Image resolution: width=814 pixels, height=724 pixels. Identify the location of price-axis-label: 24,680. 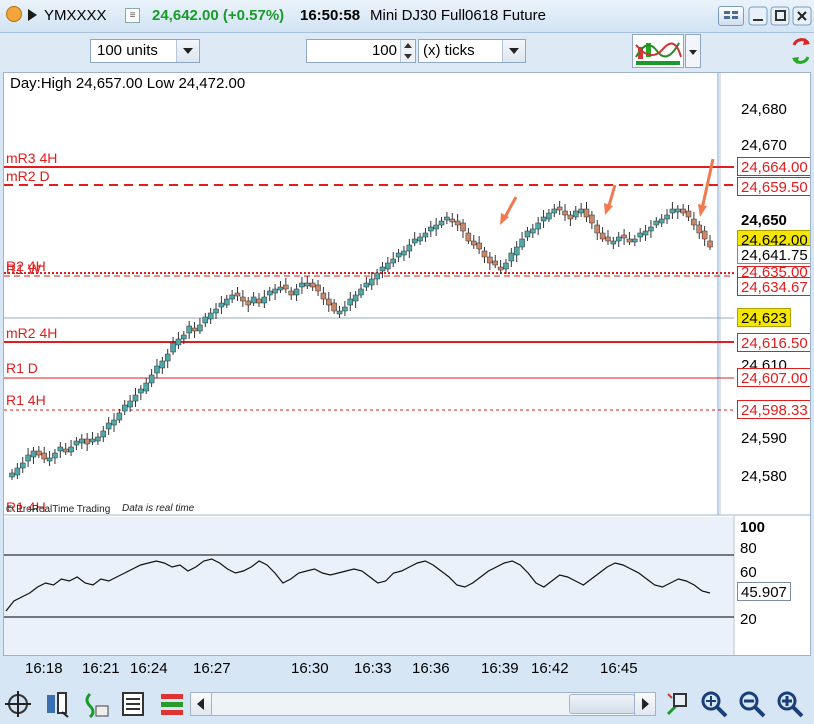
(764, 109).